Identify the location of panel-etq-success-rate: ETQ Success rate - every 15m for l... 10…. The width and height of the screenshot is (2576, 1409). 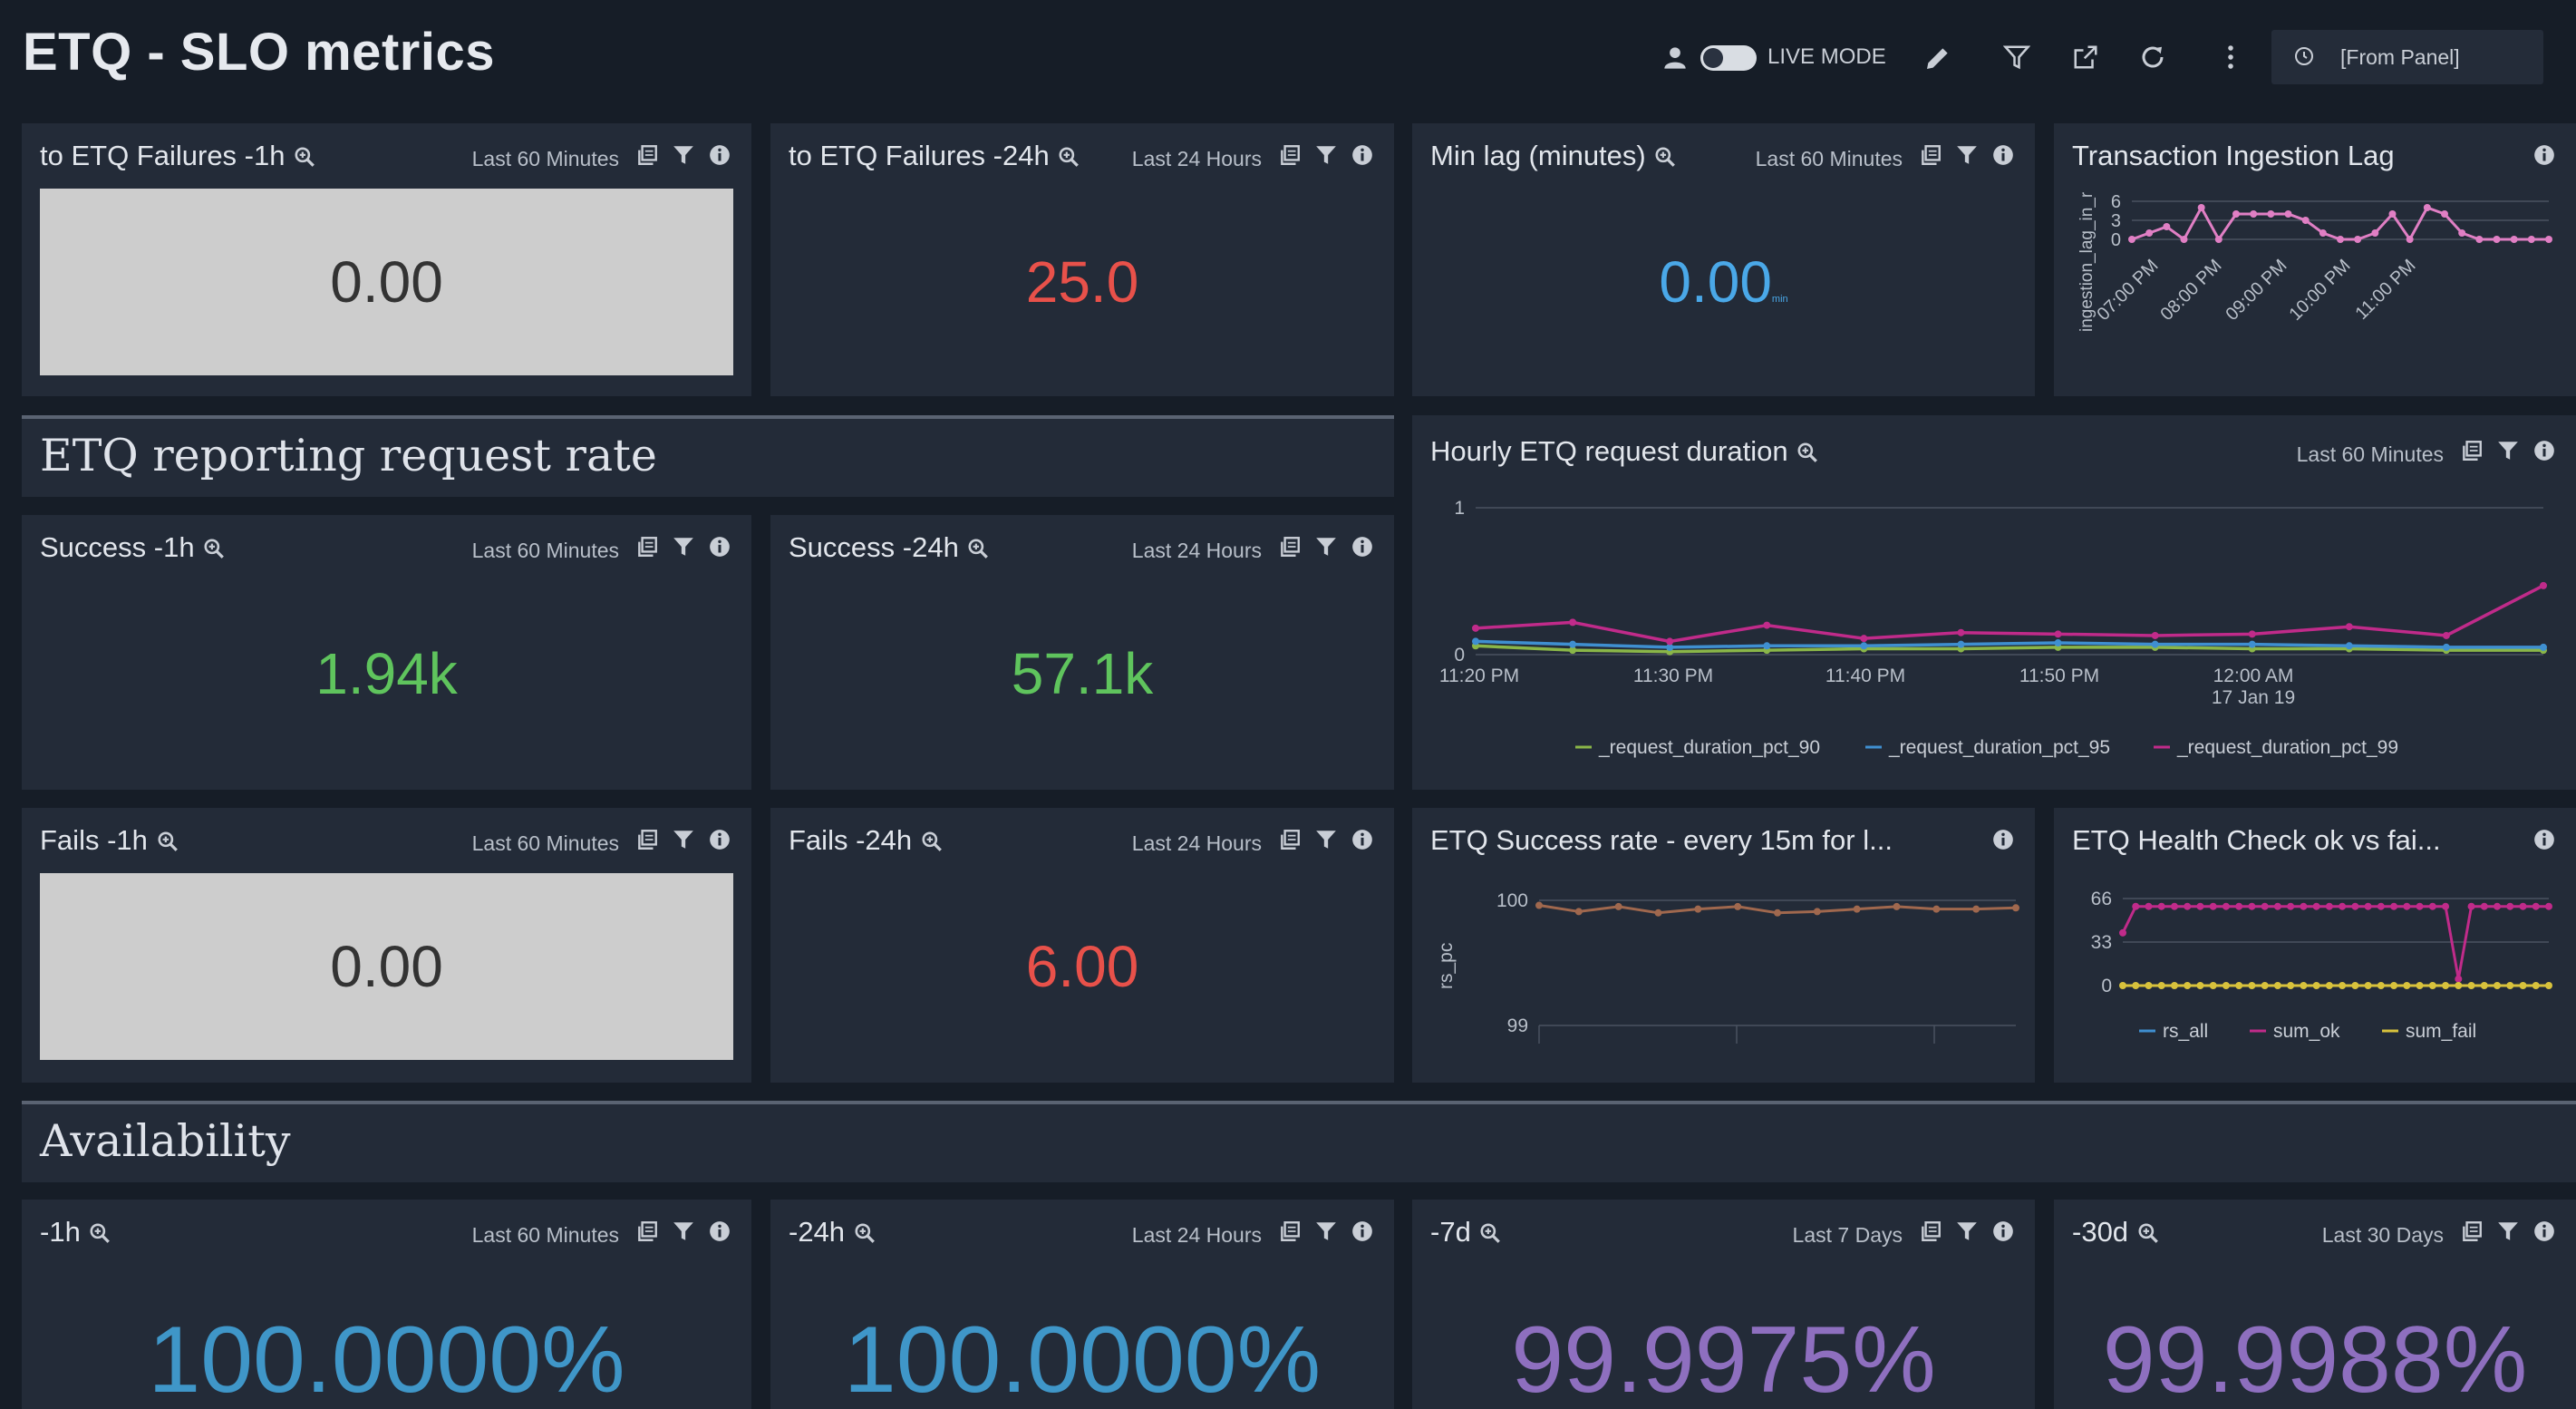
(1723, 946).